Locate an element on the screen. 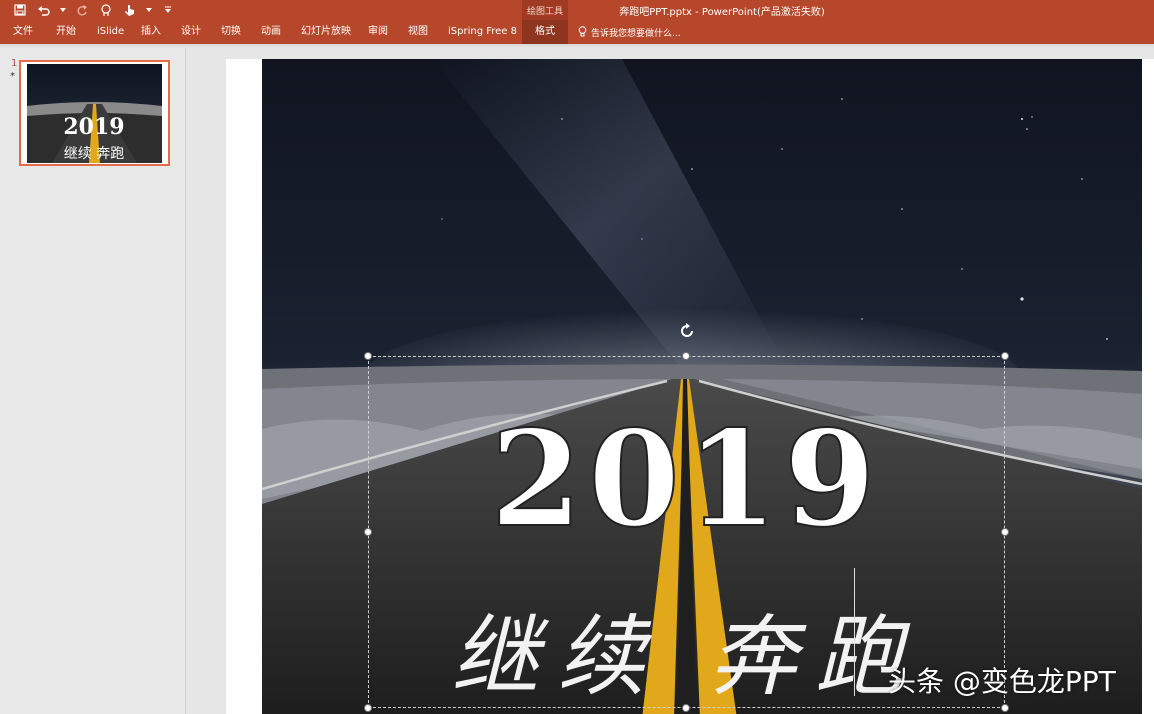 Image resolution: width=1154 pixels, height=714 pixels. resize-handle-w is located at coordinates (368, 532).